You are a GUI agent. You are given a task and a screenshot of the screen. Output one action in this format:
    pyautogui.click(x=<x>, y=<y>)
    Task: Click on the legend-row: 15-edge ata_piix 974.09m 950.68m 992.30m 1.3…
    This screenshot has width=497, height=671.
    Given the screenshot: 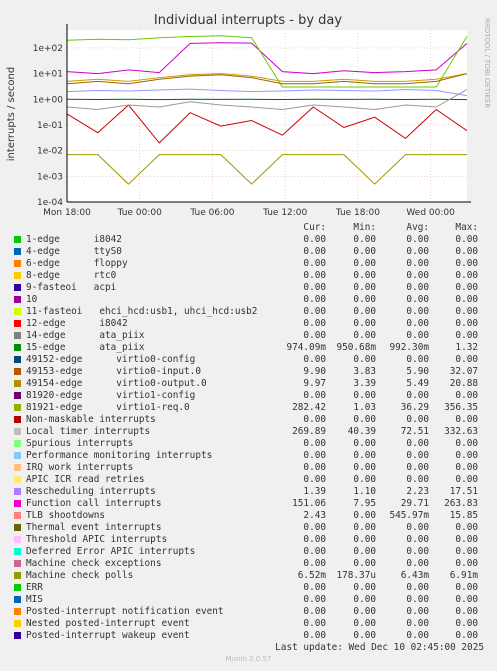 What is the action you would take?
    pyautogui.click(x=252, y=348)
    